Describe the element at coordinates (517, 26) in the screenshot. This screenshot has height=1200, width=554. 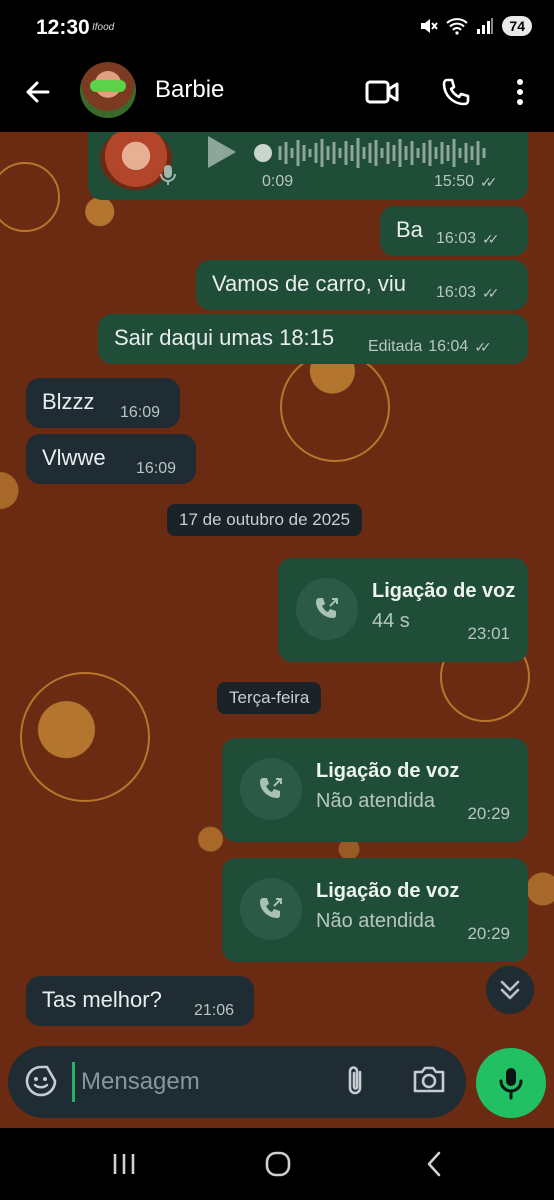
I see `battery-indicator: 74` at that location.